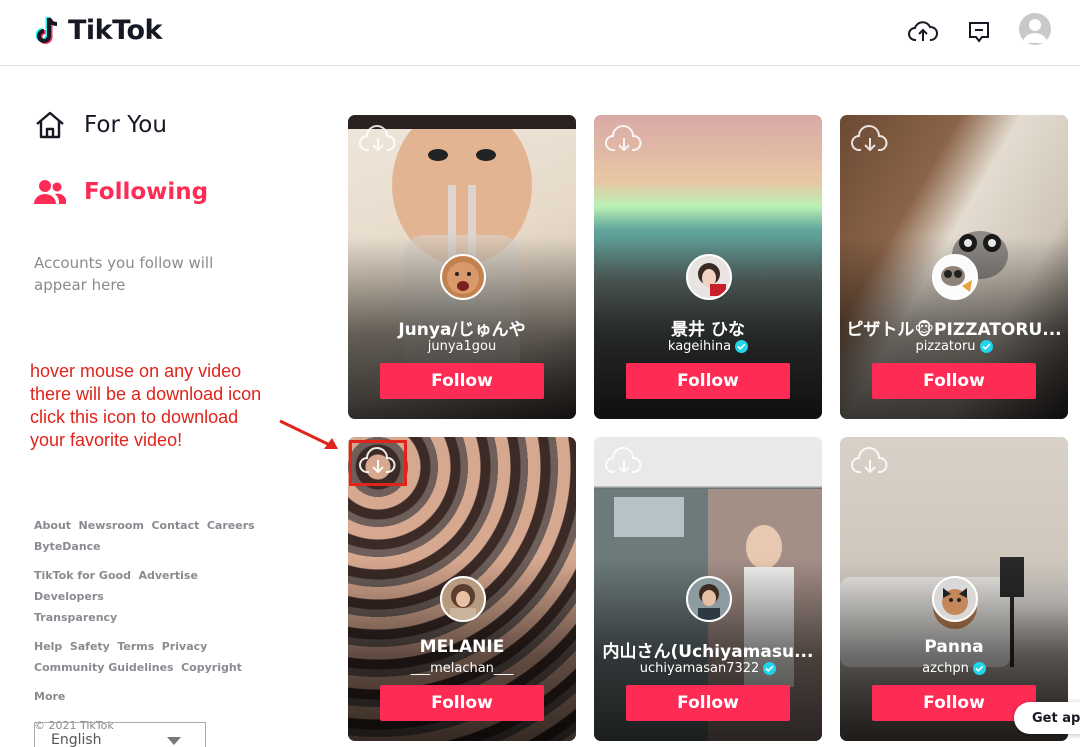 Image resolution: width=1080 pixels, height=747 pixels. I want to click on creator-username: azchpn, so click(954, 668).